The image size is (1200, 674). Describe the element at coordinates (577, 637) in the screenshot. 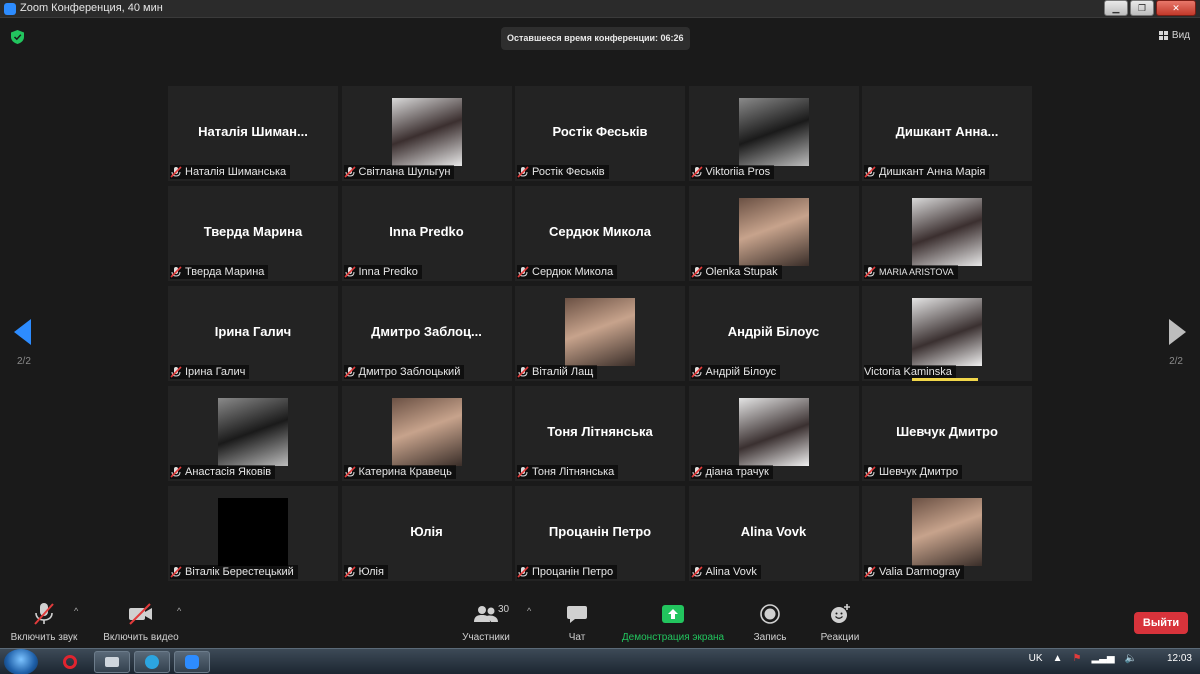

I see `chat-label: Чат` at that location.